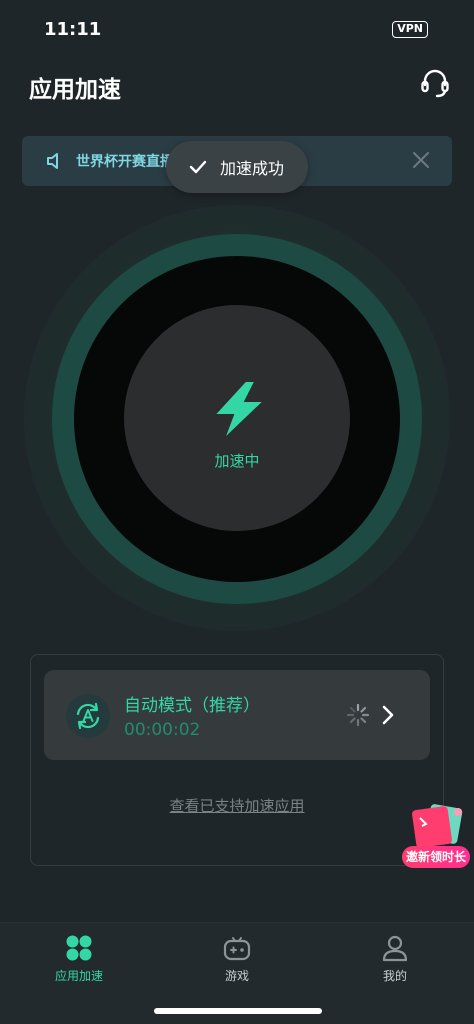 This screenshot has height=1024, width=474. Describe the element at coordinates (73, 29) in the screenshot. I see `status-time: 11:11` at that location.